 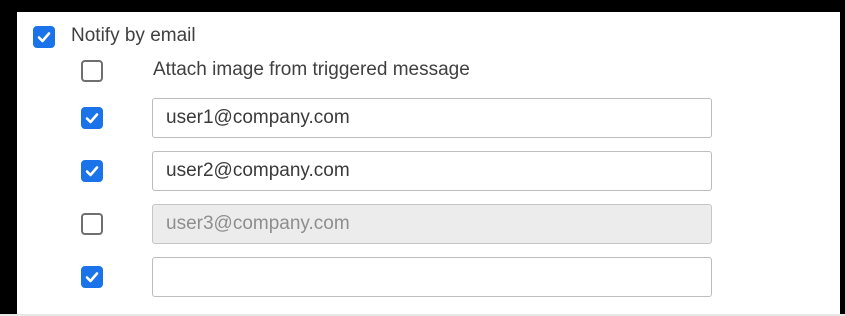 What do you see at coordinates (92, 71) in the screenshot?
I see `attach-image-checkbox` at bounding box center [92, 71].